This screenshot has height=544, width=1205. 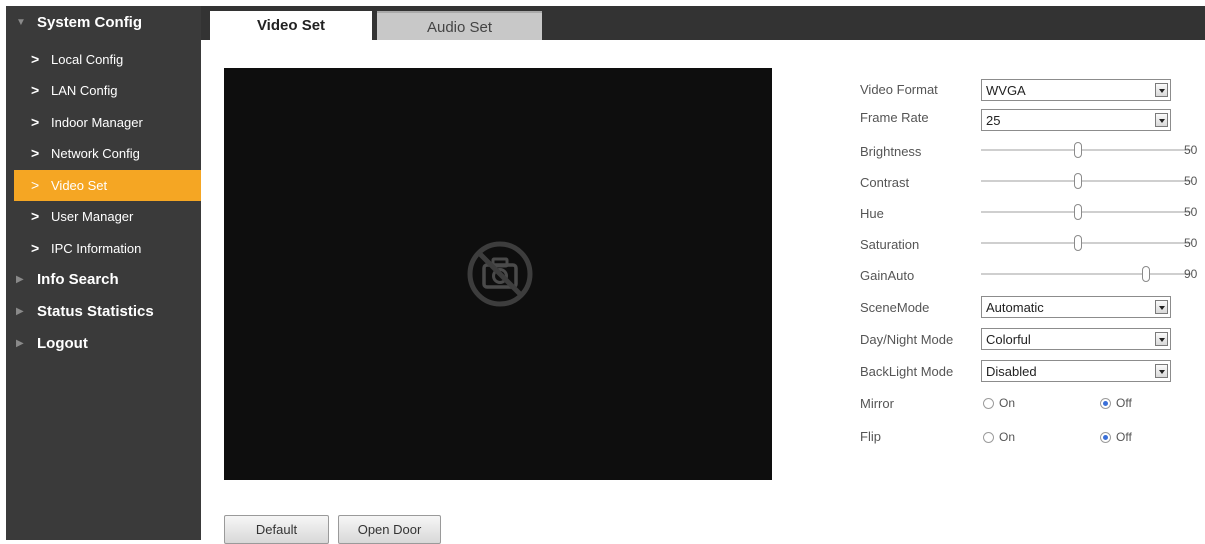 I want to click on sidebar-item-user-manager: > User Manager, so click(x=103, y=216).